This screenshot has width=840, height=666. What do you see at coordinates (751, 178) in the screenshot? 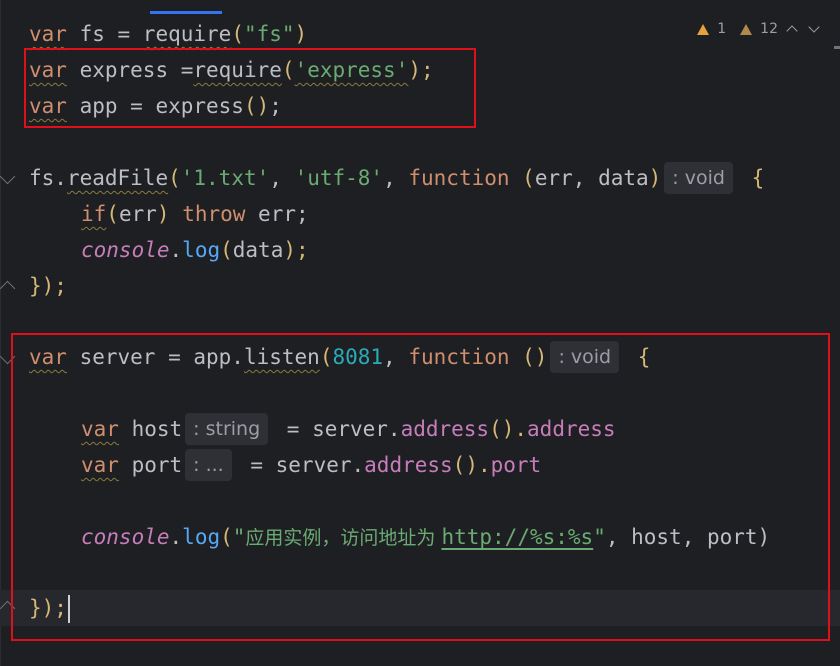
I see `brace: {` at bounding box center [751, 178].